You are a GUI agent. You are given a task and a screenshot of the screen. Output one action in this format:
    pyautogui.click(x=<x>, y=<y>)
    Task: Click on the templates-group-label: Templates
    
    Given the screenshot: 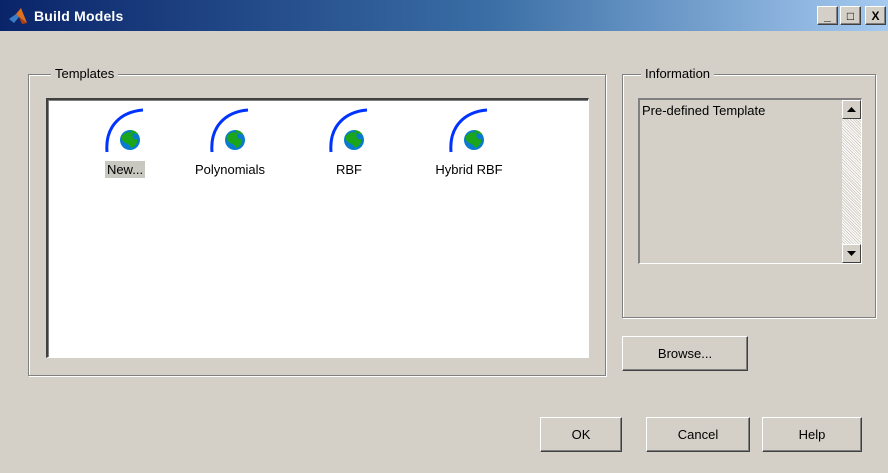 What is the action you would take?
    pyautogui.click(x=85, y=73)
    